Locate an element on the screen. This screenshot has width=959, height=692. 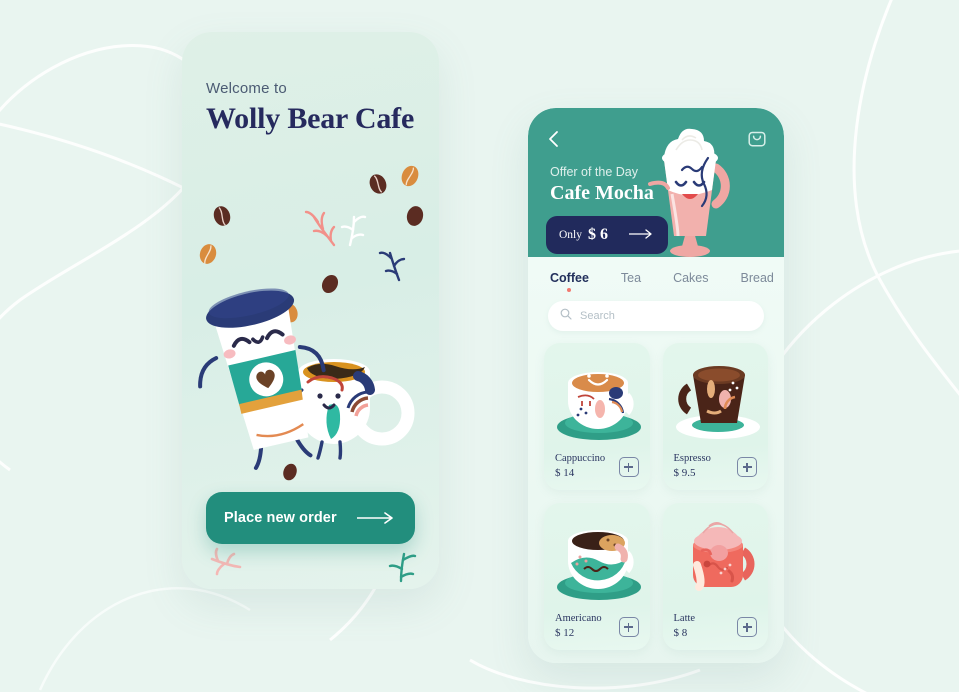
search-icon is located at coordinates (566, 316).